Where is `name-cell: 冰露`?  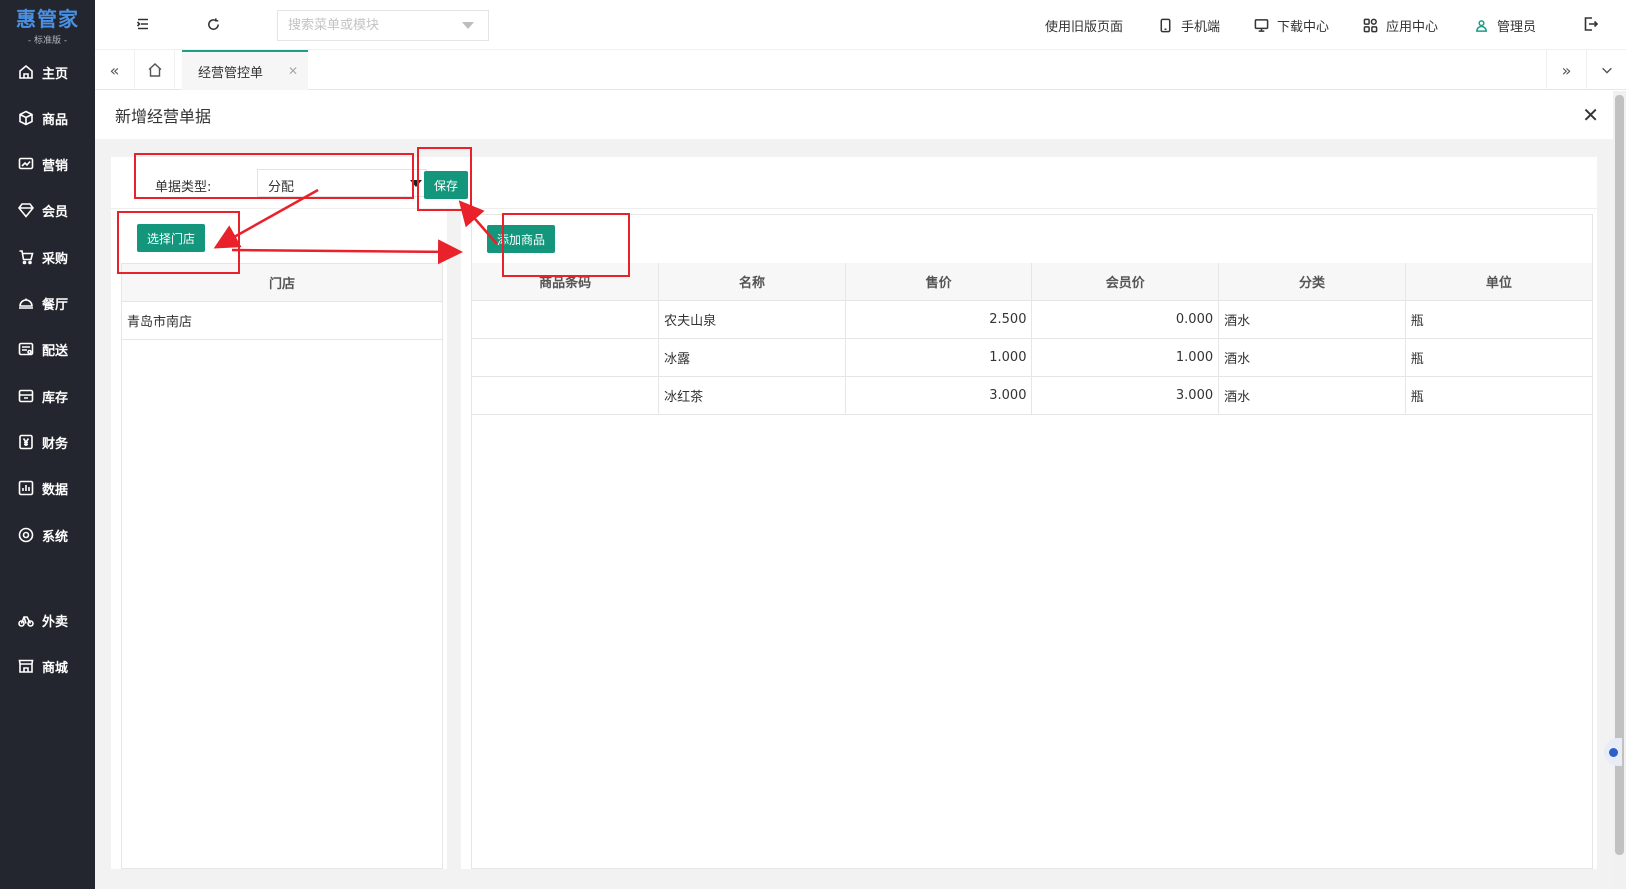 name-cell: 冰露 is located at coordinates (752, 357).